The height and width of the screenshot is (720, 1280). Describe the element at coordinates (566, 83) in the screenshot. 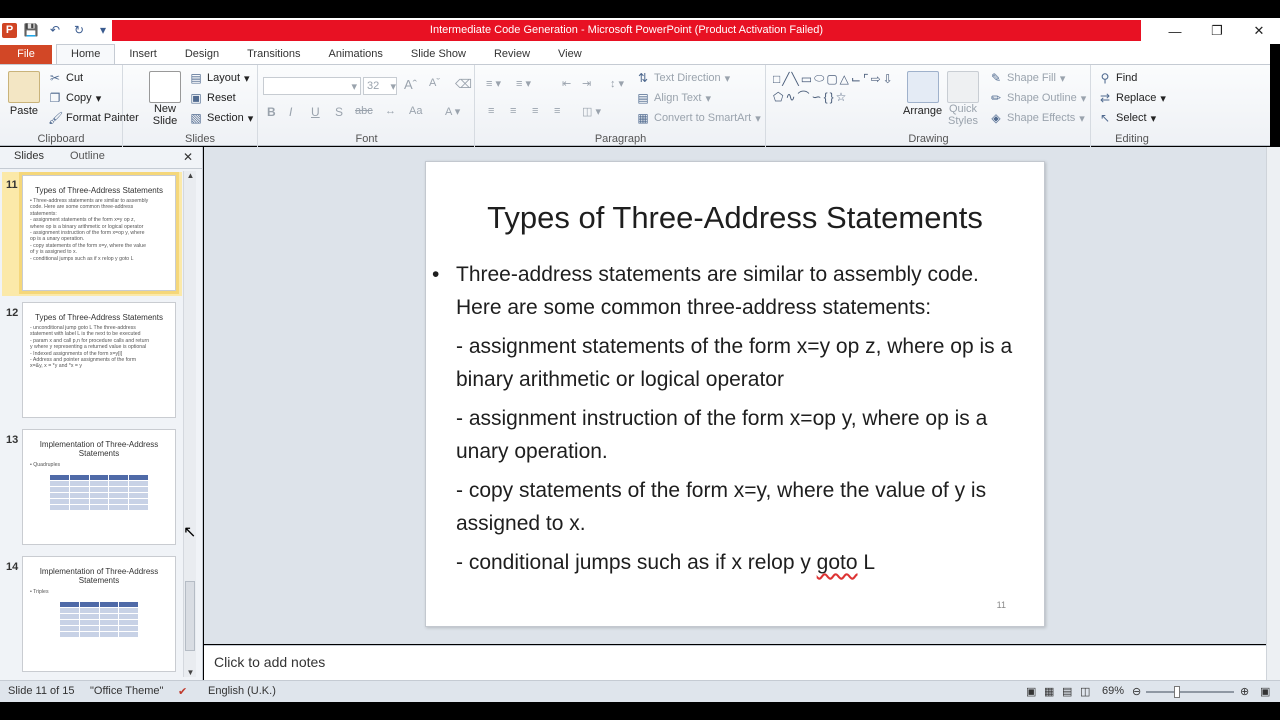

I see `decrease-indent-icon: ⇤` at that location.